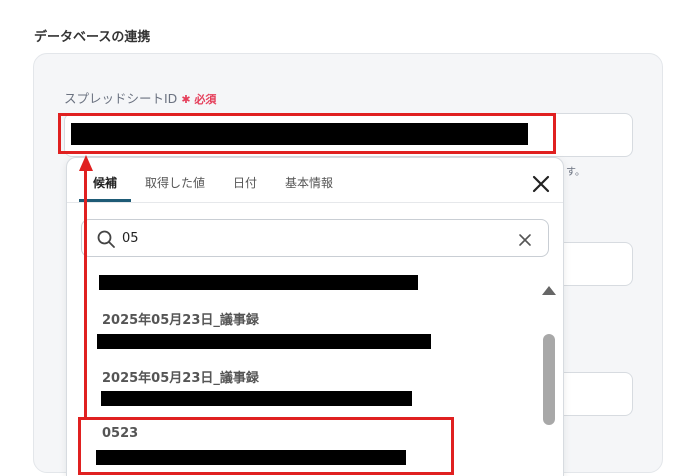 This screenshot has height=476, width=693. I want to click on search-box: 05, so click(315, 238).